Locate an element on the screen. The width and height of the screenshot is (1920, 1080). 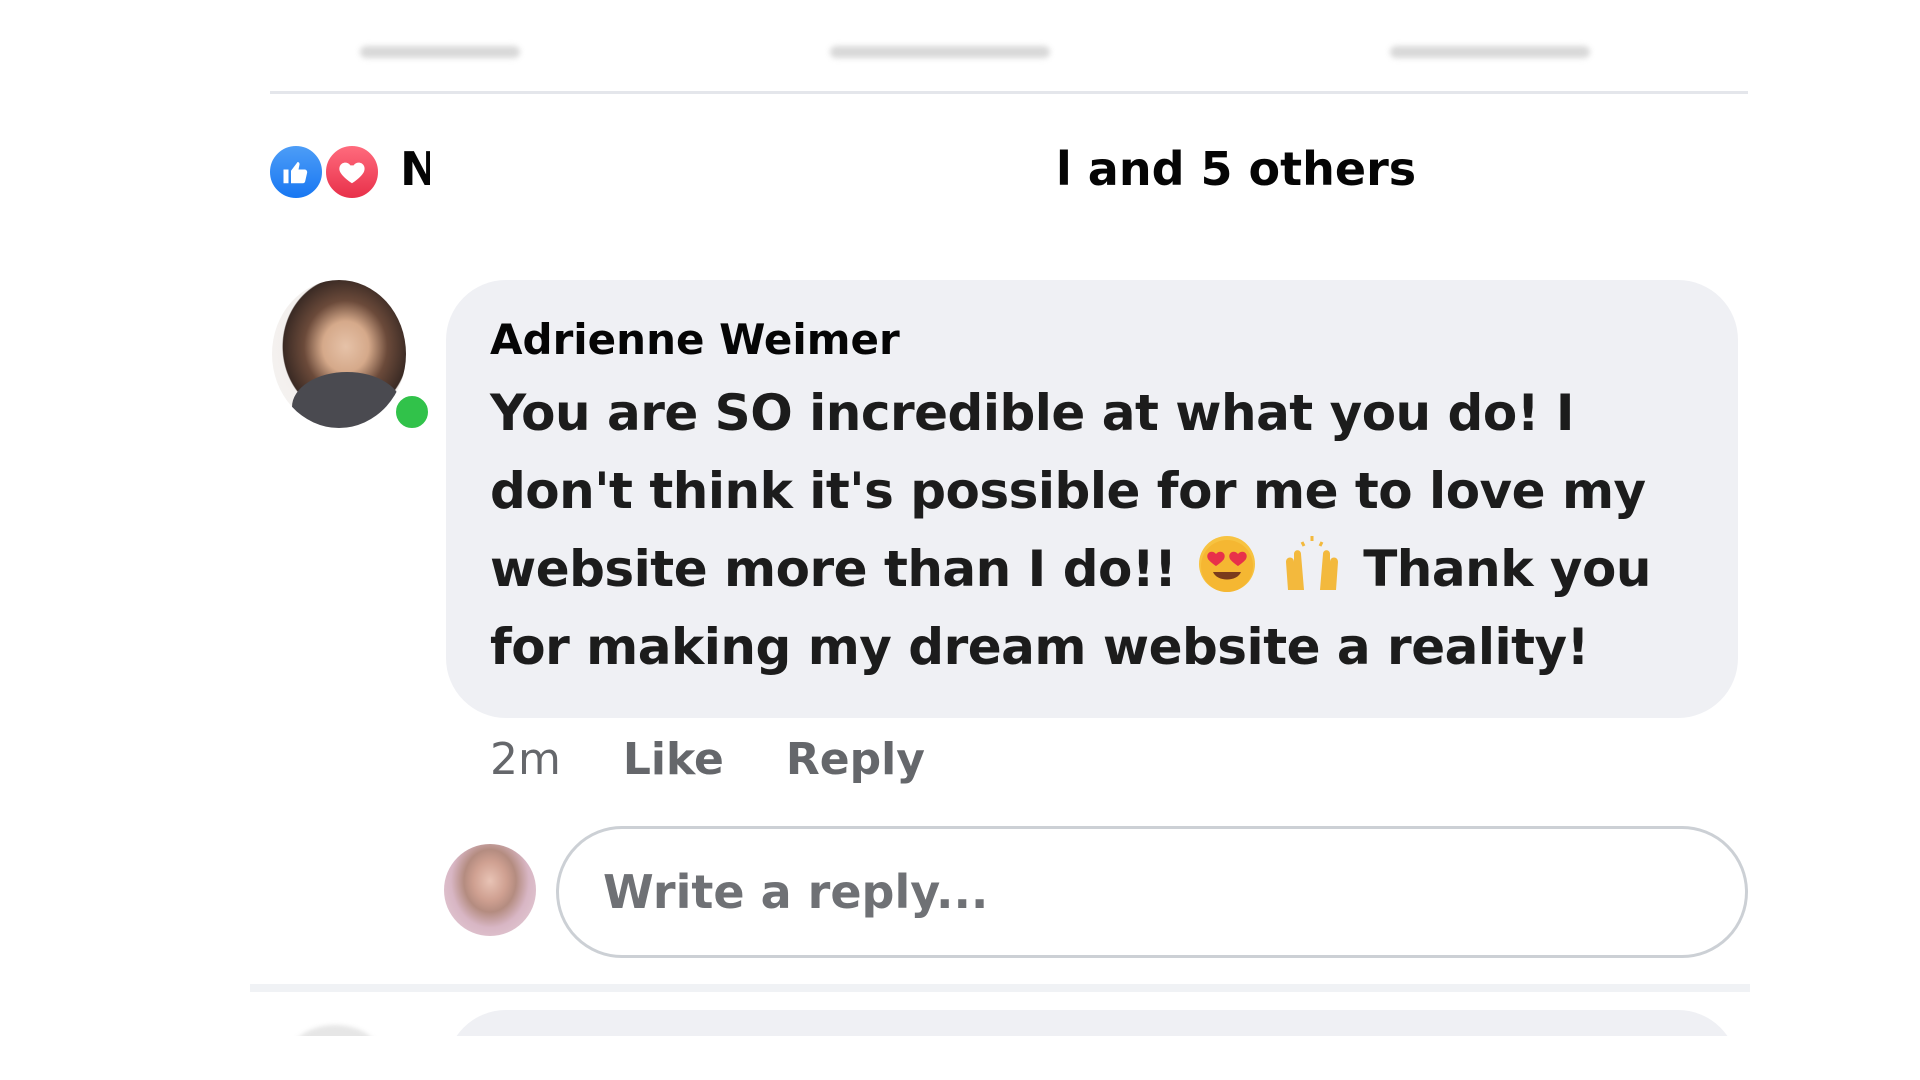
next-comment-avatar is located at coordinates (335, 1030).